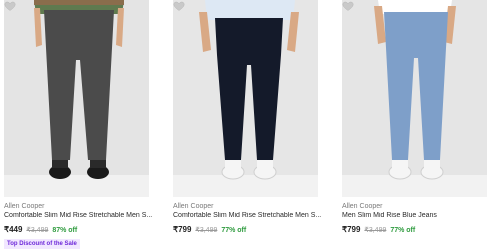 Image resolution: width=500 pixels, height=250 pixels. I want to click on discount-percent: 87% off, so click(65, 230).